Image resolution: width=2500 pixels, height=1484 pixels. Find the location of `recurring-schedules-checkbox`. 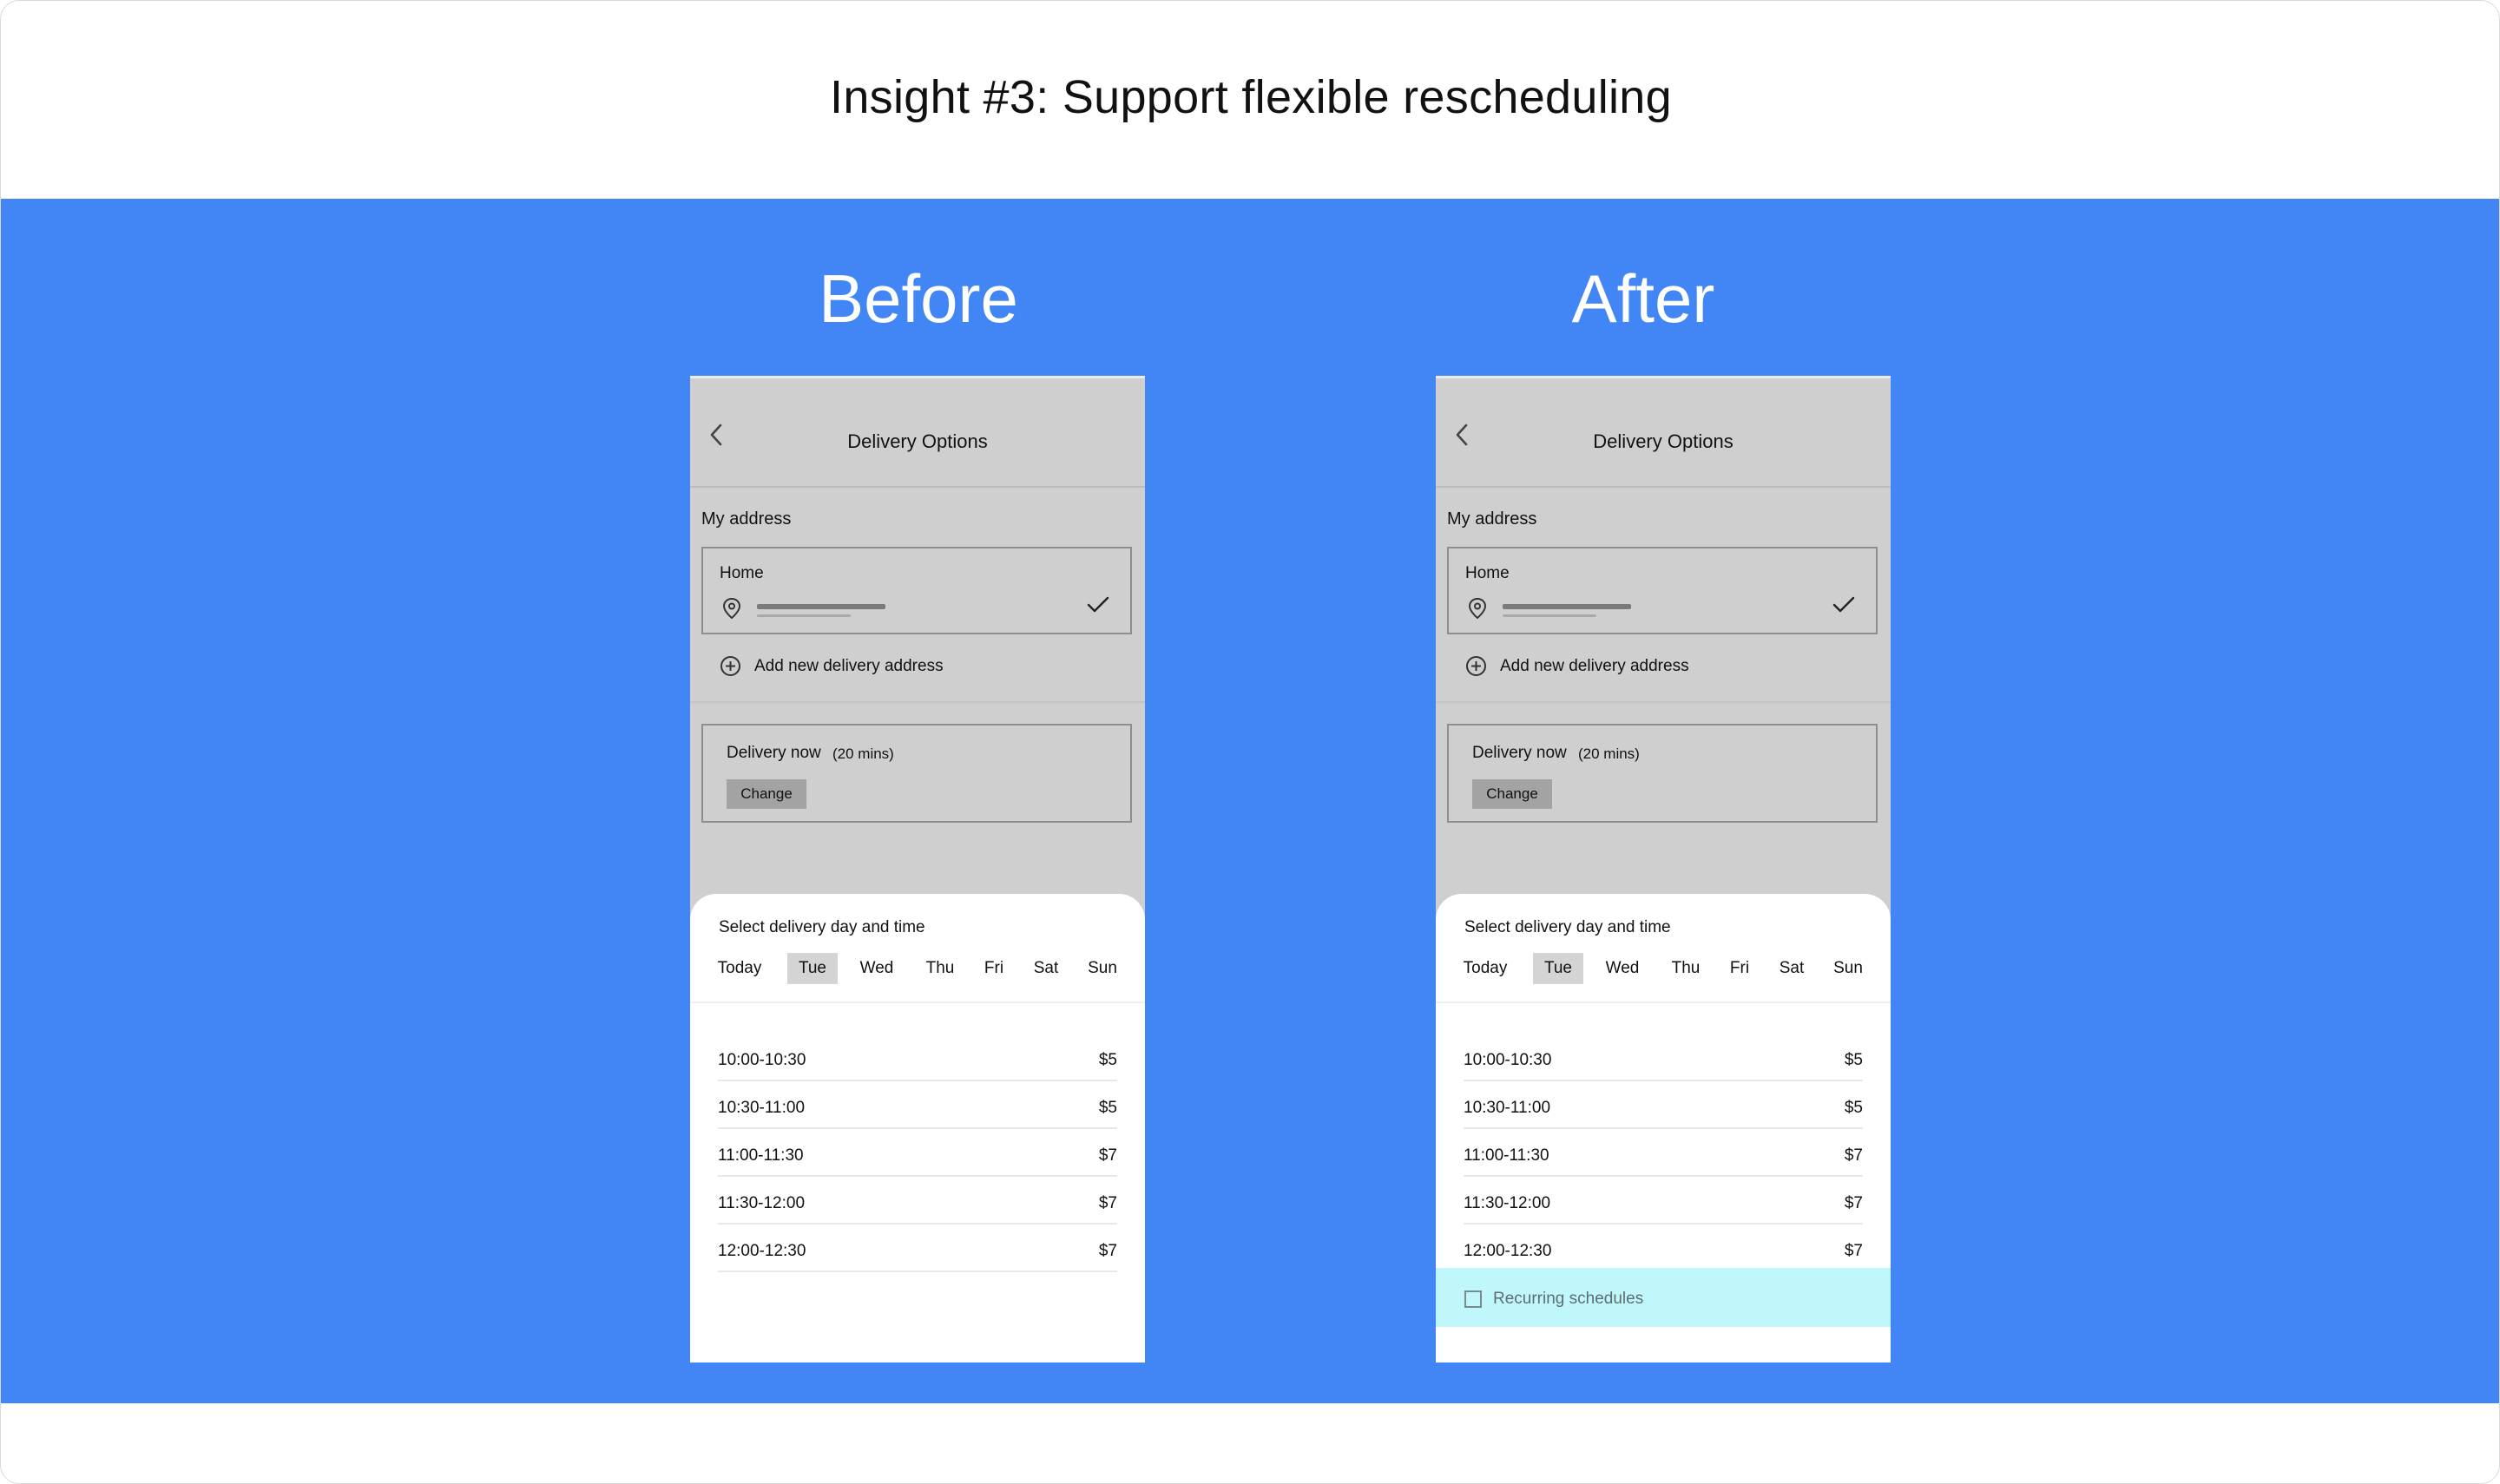

recurring-schedules-checkbox is located at coordinates (1473, 1299).